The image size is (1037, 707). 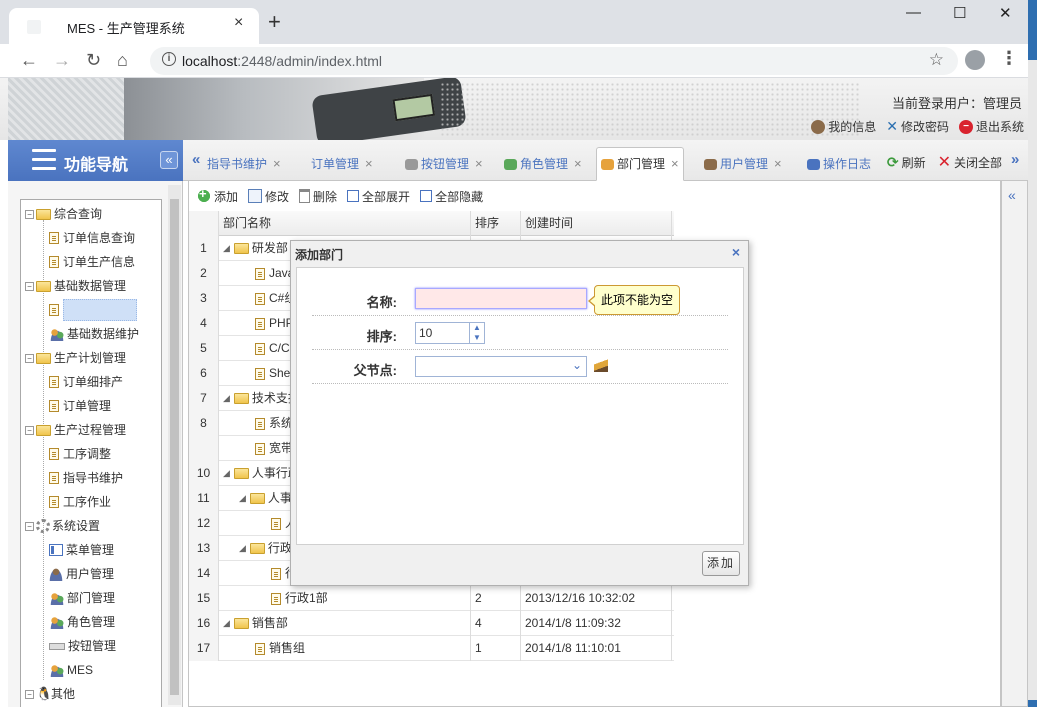 I want to click on tab-item: 操作日志, so click(x=839, y=164).